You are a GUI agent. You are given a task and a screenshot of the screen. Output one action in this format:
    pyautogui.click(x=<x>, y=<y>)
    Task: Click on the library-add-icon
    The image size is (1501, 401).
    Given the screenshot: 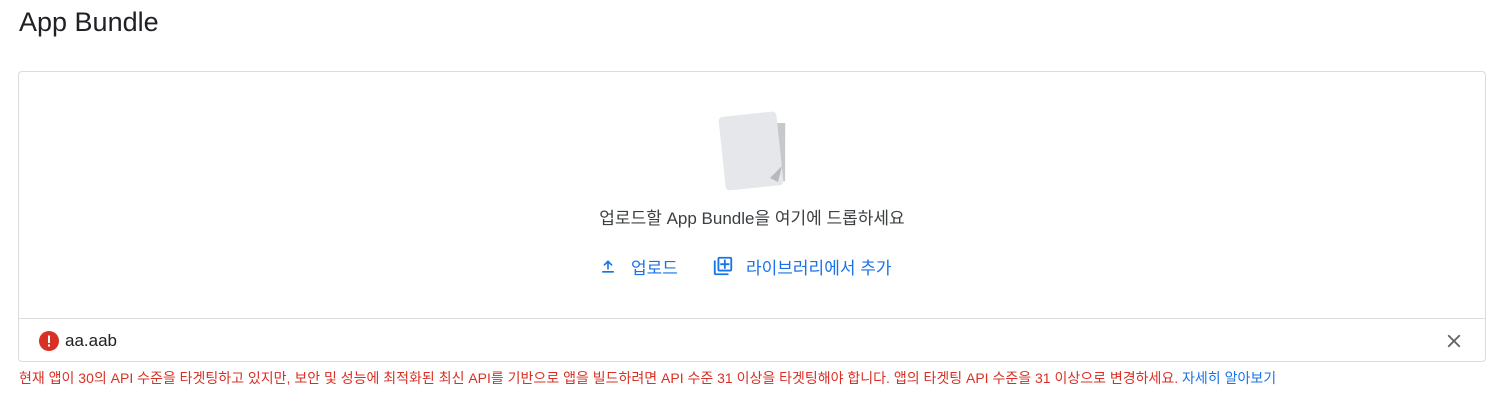 What is the action you would take?
    pyautogui.click(x=723, y=266)
    